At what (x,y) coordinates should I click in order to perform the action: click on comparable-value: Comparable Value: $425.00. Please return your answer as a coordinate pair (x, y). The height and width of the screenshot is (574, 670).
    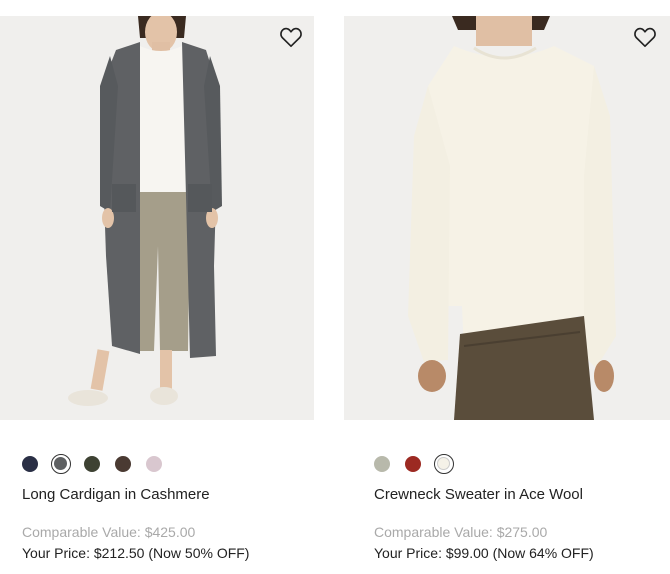
    Looking at the image, I should click on (109, 532).